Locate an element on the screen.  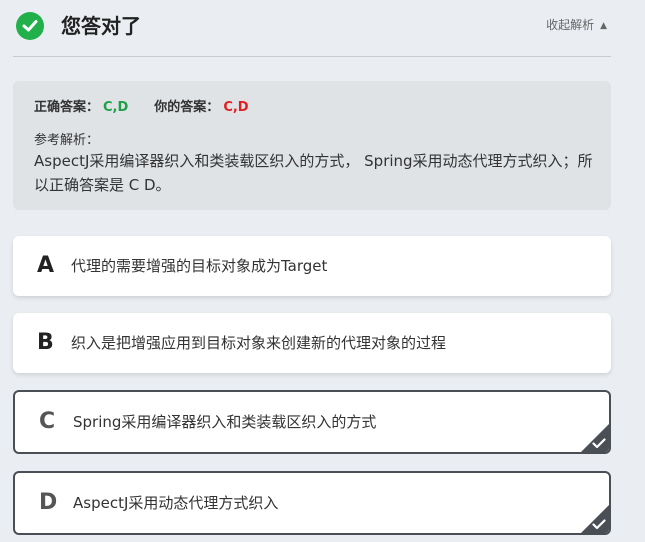
option-c: C Spring采用编译器织入和类装载区织入的方式 is located at coordinates (312, 422).